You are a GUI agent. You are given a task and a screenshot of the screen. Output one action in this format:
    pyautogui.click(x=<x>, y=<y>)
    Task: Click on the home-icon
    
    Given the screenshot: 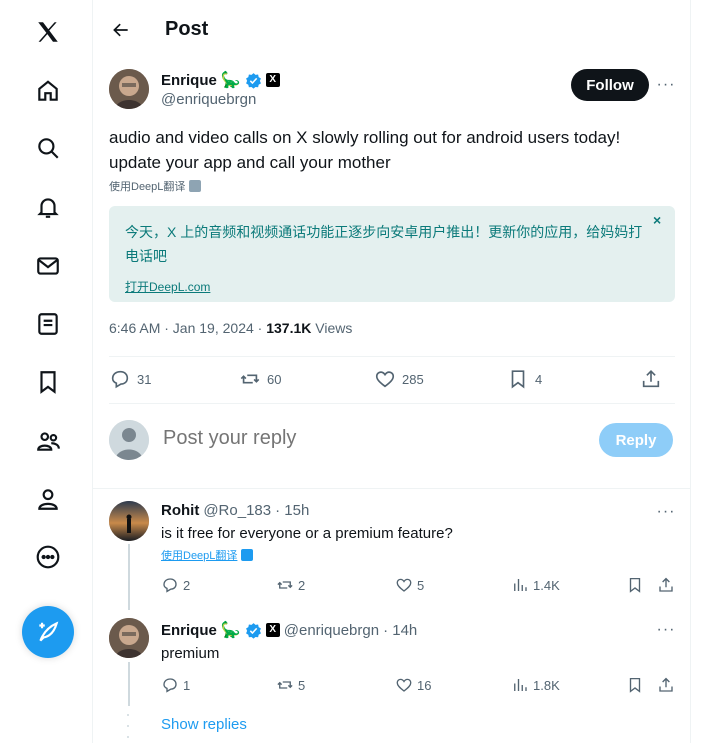 What is the action you would take?
    pyautogui.click(x=48, y=91)
    